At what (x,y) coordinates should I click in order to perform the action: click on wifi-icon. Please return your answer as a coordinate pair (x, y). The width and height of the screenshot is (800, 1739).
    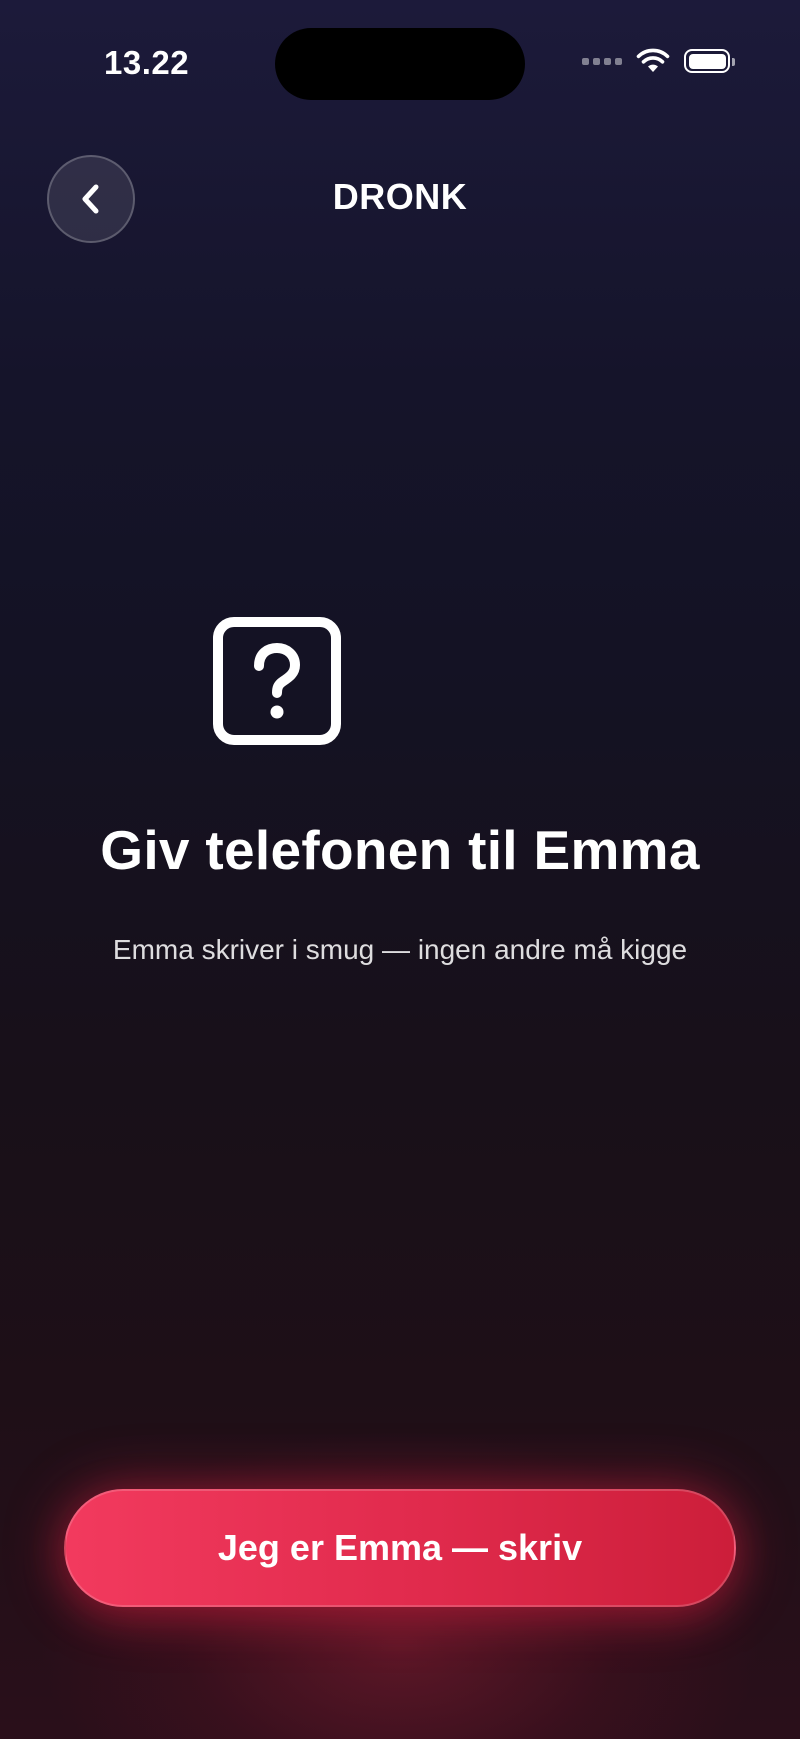
    Looking at the image, I should click on (653, 60).